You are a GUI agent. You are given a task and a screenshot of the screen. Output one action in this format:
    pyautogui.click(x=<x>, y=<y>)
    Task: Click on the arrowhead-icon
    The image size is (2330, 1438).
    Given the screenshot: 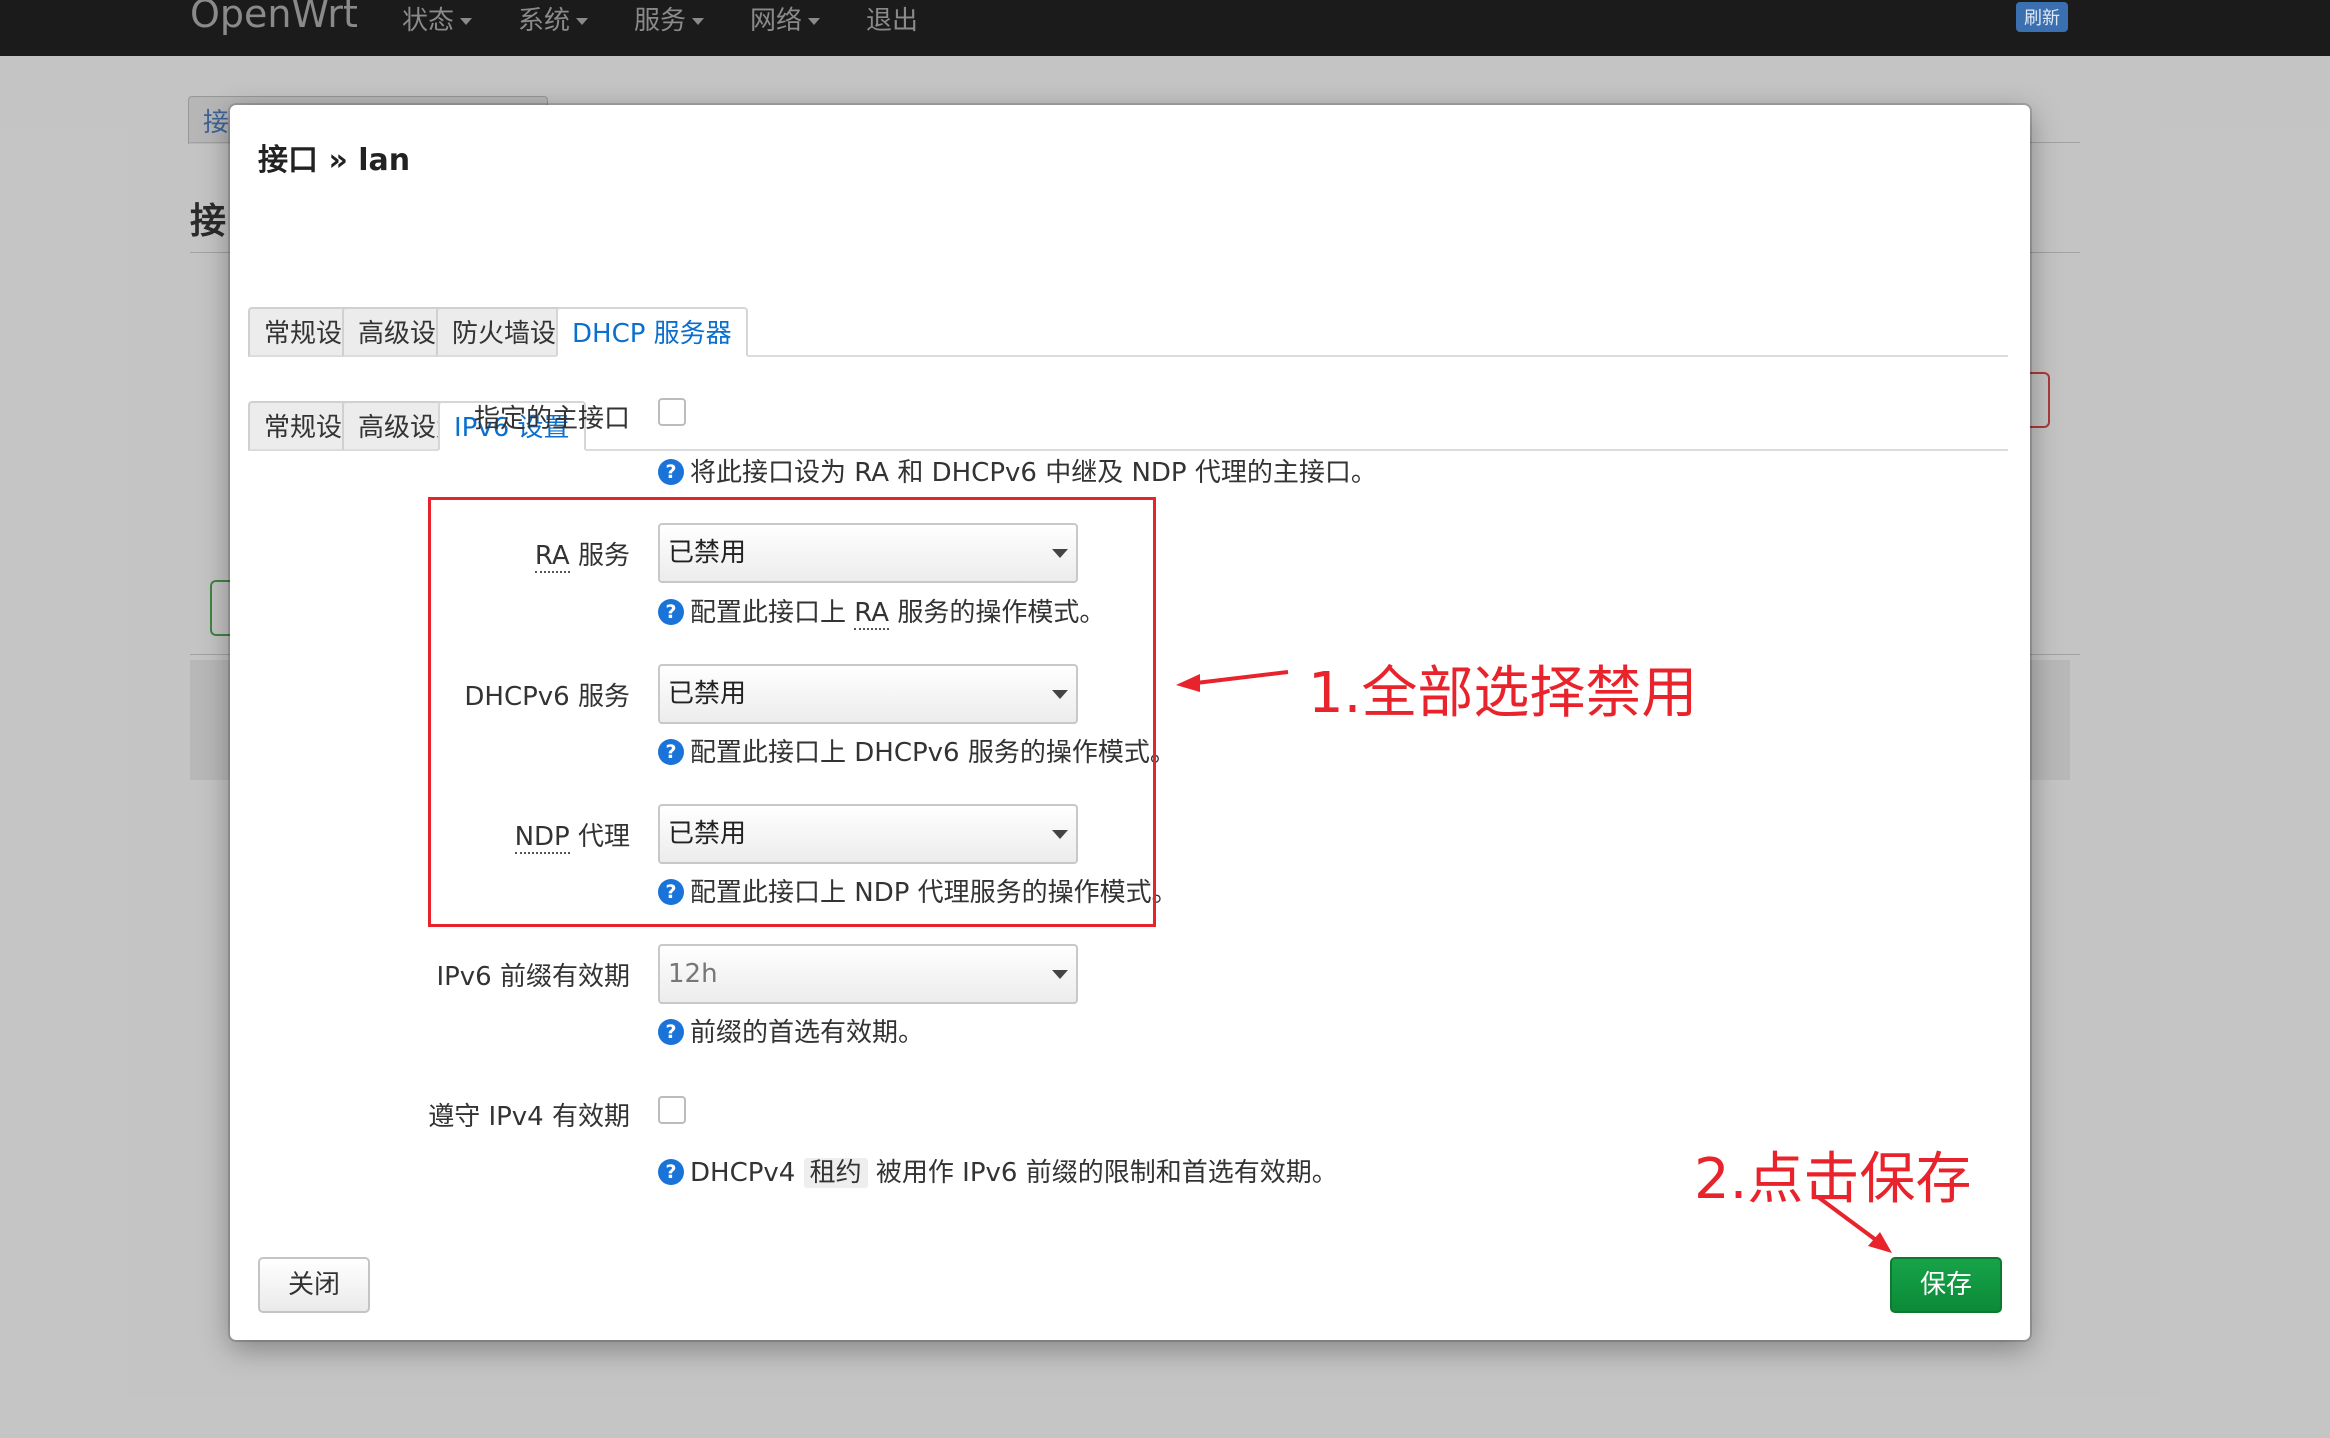 What is the action you would take?
    pyautogui.click(x=1188, y=683)
    